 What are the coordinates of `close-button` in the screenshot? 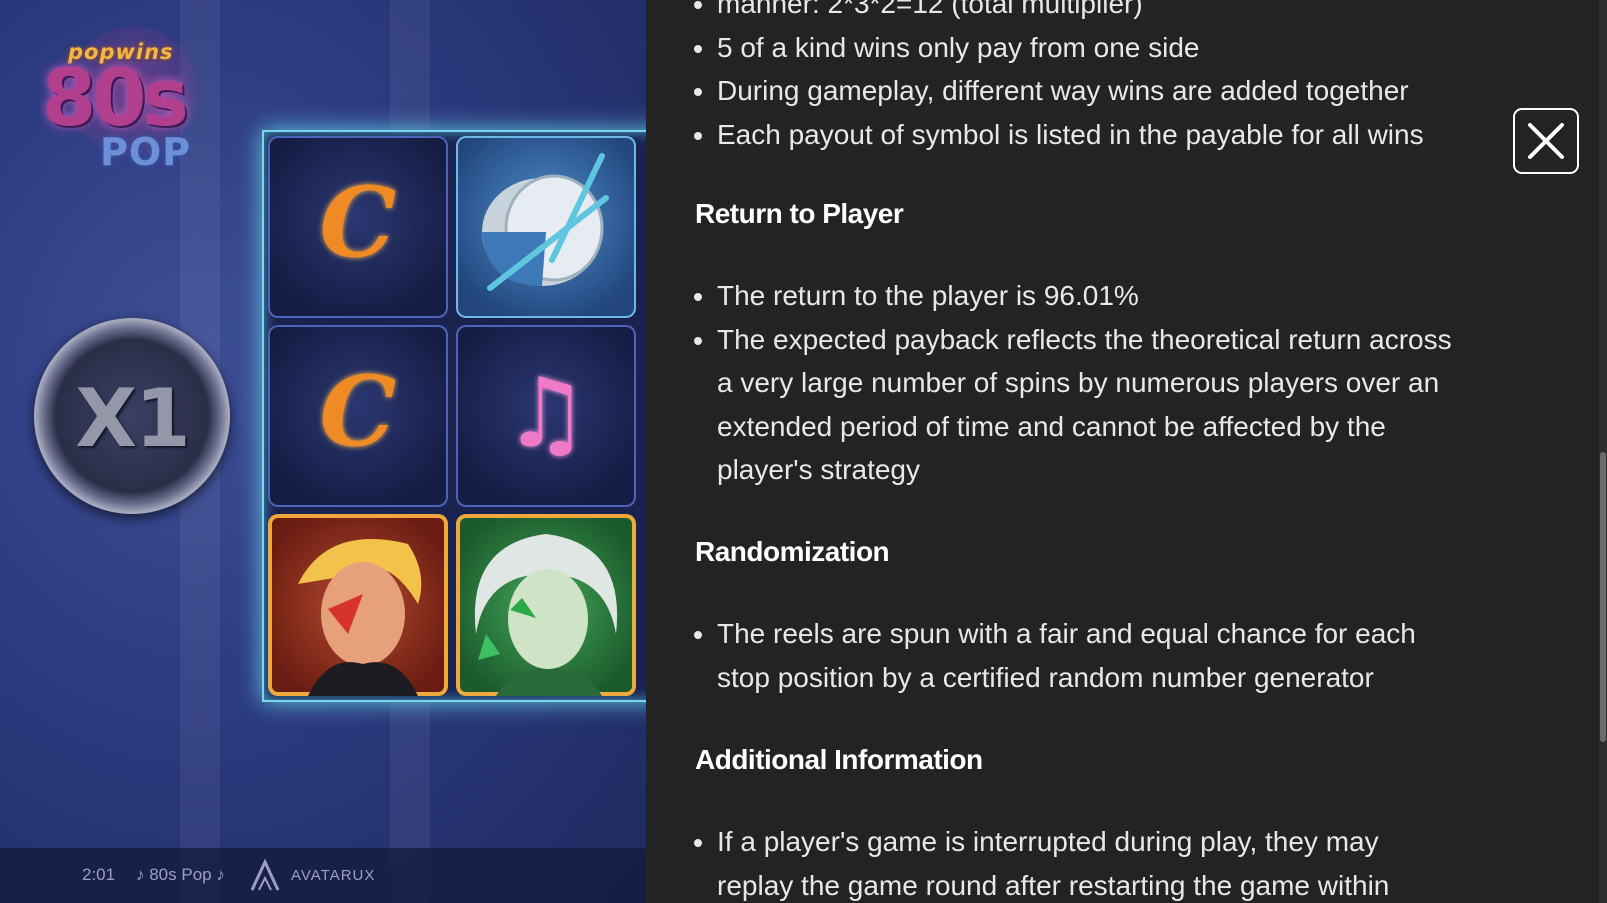 It's located at (1546, 141).